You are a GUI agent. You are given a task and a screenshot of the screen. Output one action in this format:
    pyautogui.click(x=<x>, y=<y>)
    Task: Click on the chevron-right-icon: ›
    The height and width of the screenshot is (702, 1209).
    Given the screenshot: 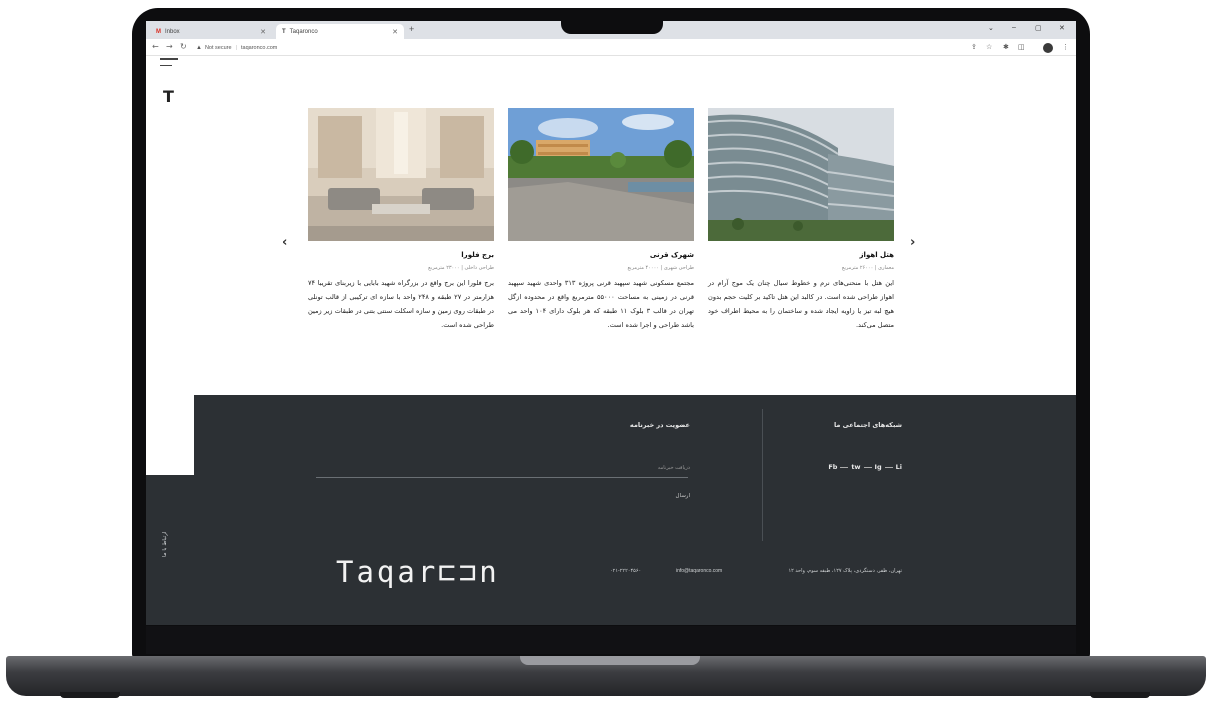 What is the action you would take?
    pyautogui.click(x=912, y=242)
    